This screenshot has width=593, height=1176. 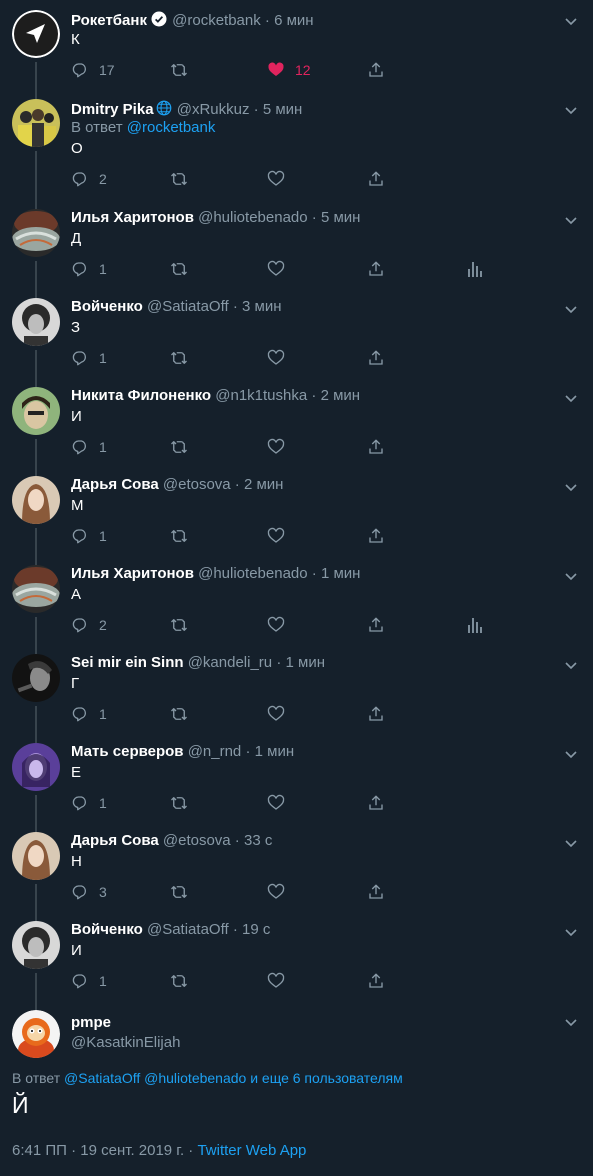 What do you see at coordinates (112, 109) in the screenshot?
I see `author-name: Dmitry Pika` at bounding box center [112, 109].